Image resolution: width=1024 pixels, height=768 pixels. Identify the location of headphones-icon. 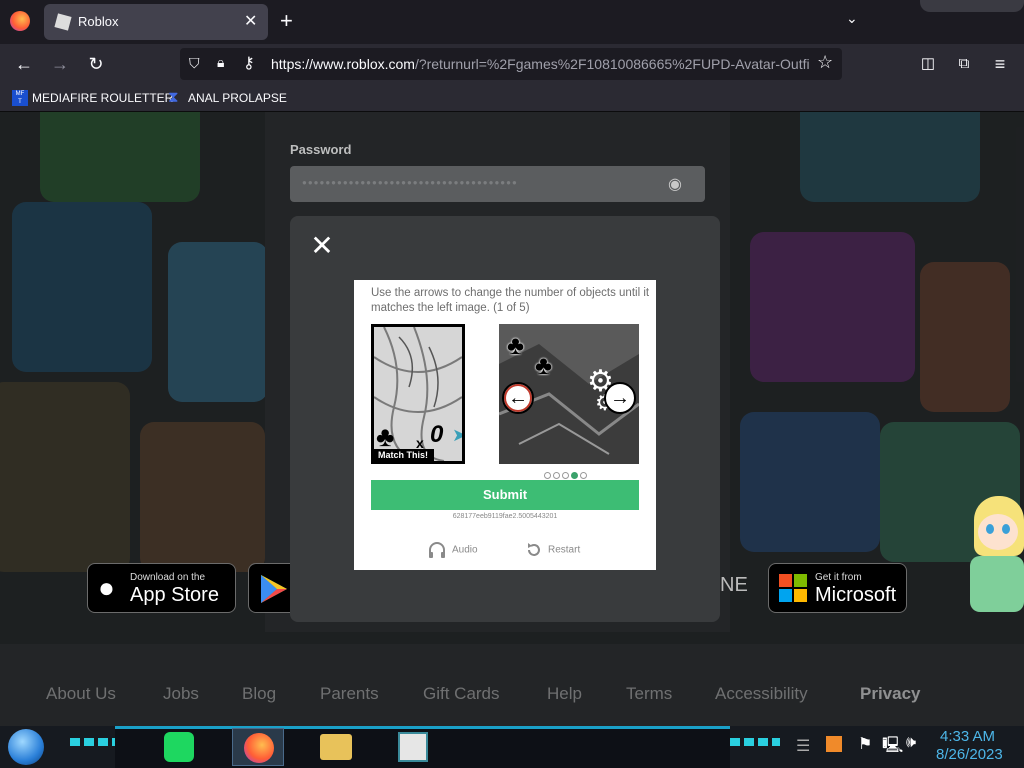
(437, 550).